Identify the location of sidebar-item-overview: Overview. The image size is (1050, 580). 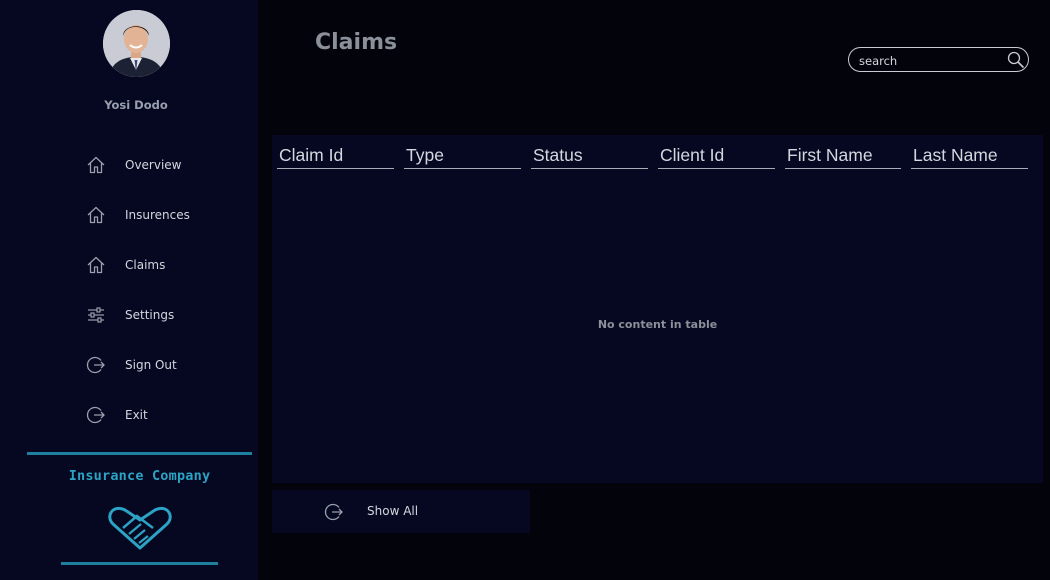
(165, 165).